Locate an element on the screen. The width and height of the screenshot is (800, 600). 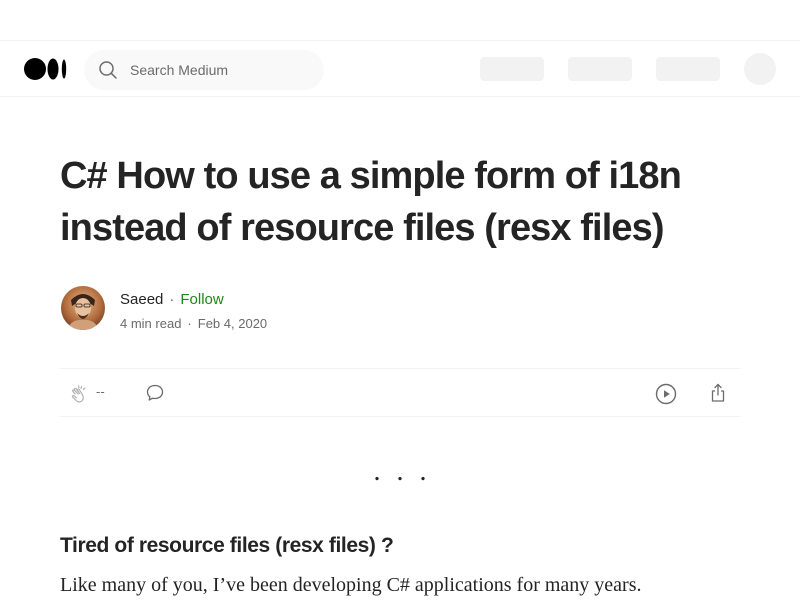
search-icon is located at coordinates (108, 70).